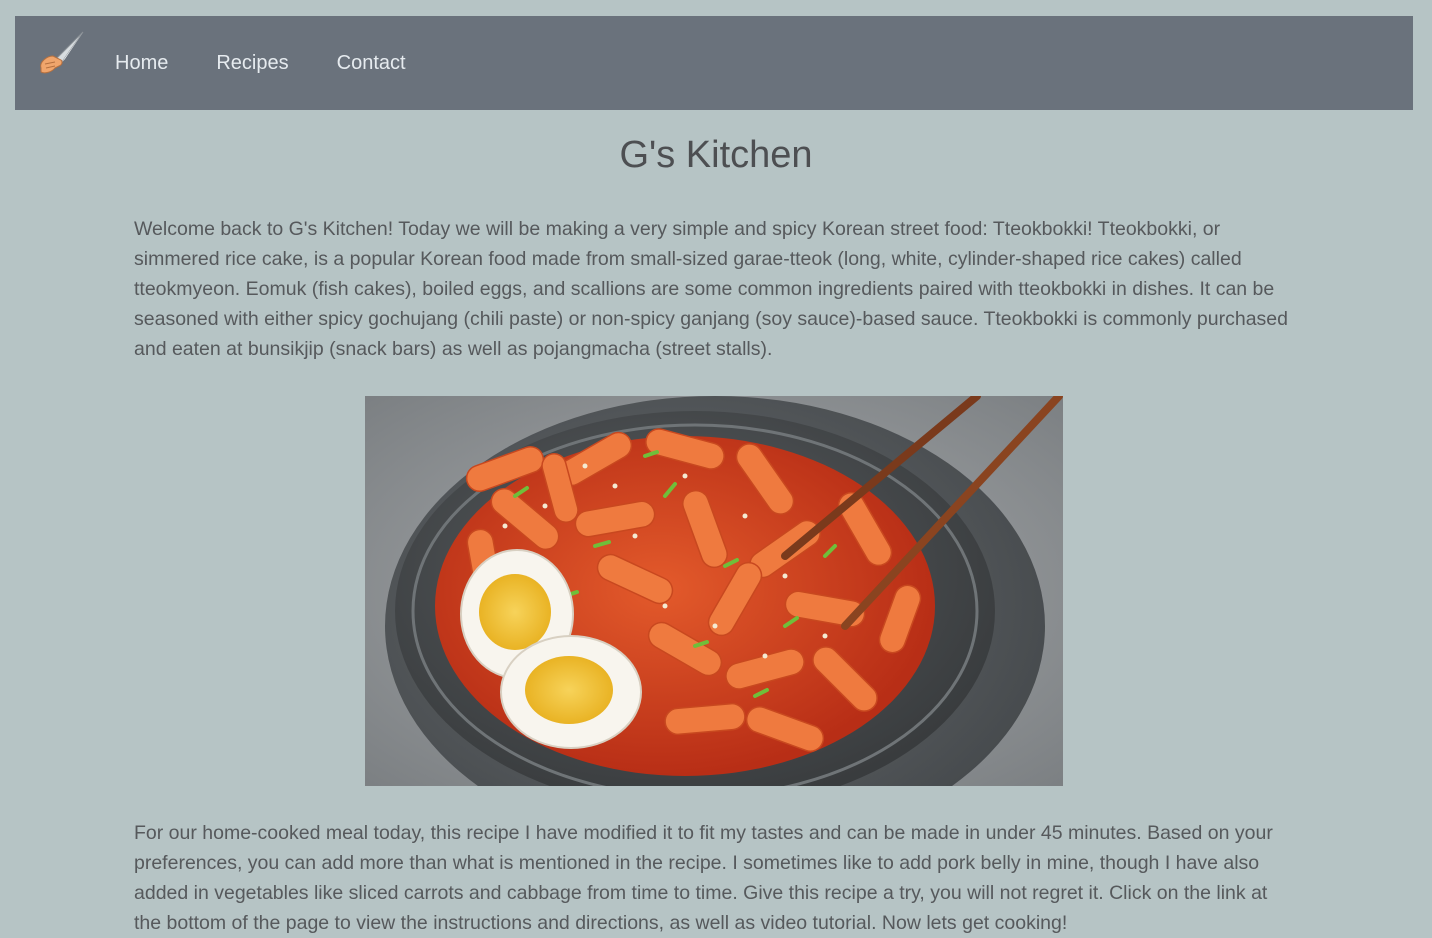  I want to click on nav-links: Home Recipes Contact, so click(284, 63).